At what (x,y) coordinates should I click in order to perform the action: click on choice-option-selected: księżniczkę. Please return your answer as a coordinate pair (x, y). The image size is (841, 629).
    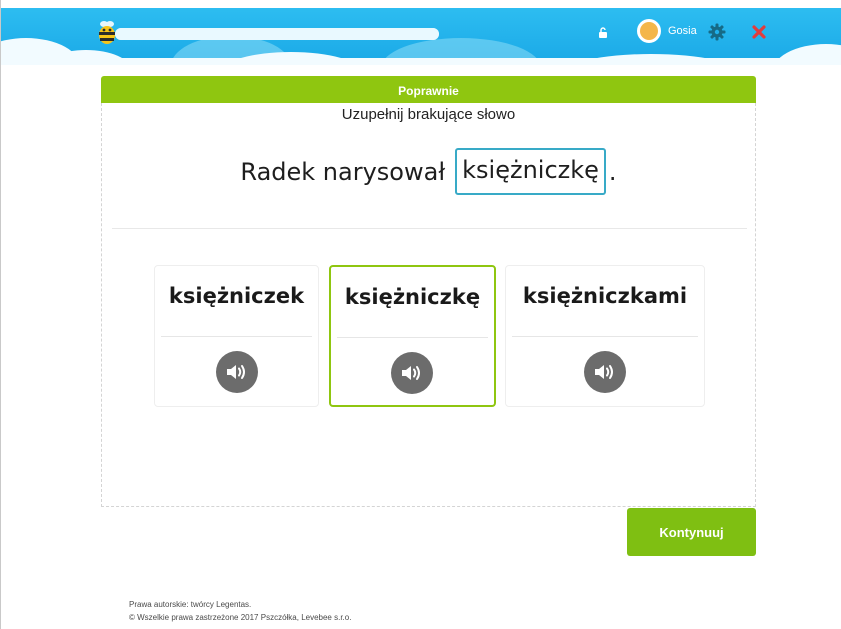
    Looking at the image, I should click on (412, 336).